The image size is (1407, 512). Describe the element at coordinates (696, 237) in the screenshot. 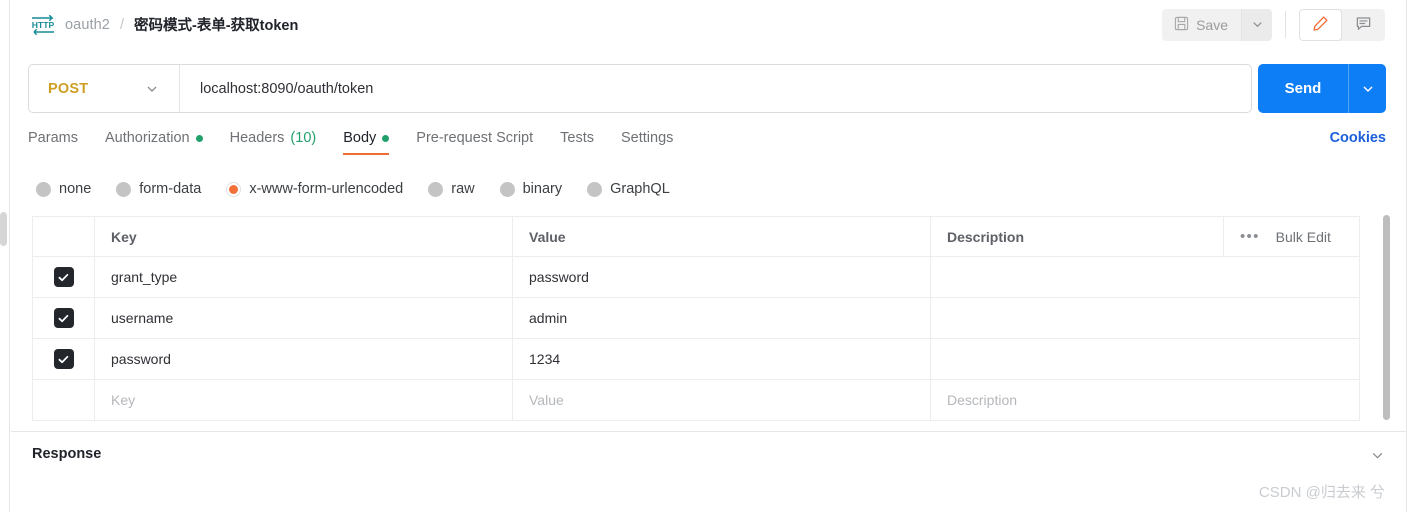

I see `table-header-row: Key Value Description ••• Bulk Edit` at that location.